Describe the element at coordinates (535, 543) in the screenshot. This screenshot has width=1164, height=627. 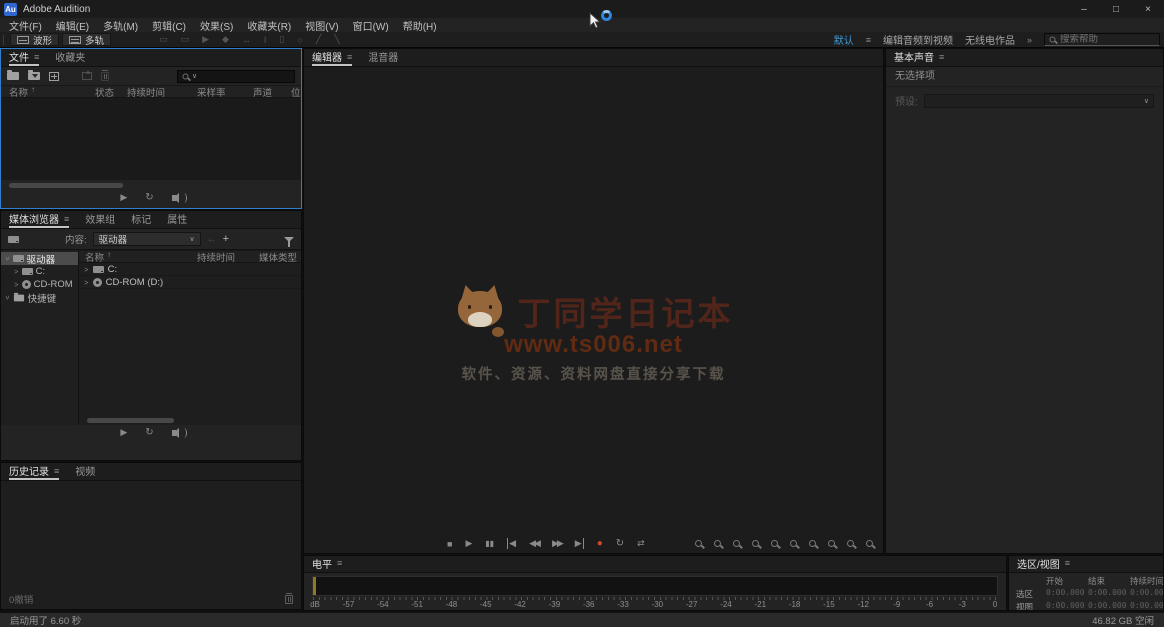
I see `rewind-button: ◀◀` at that location.